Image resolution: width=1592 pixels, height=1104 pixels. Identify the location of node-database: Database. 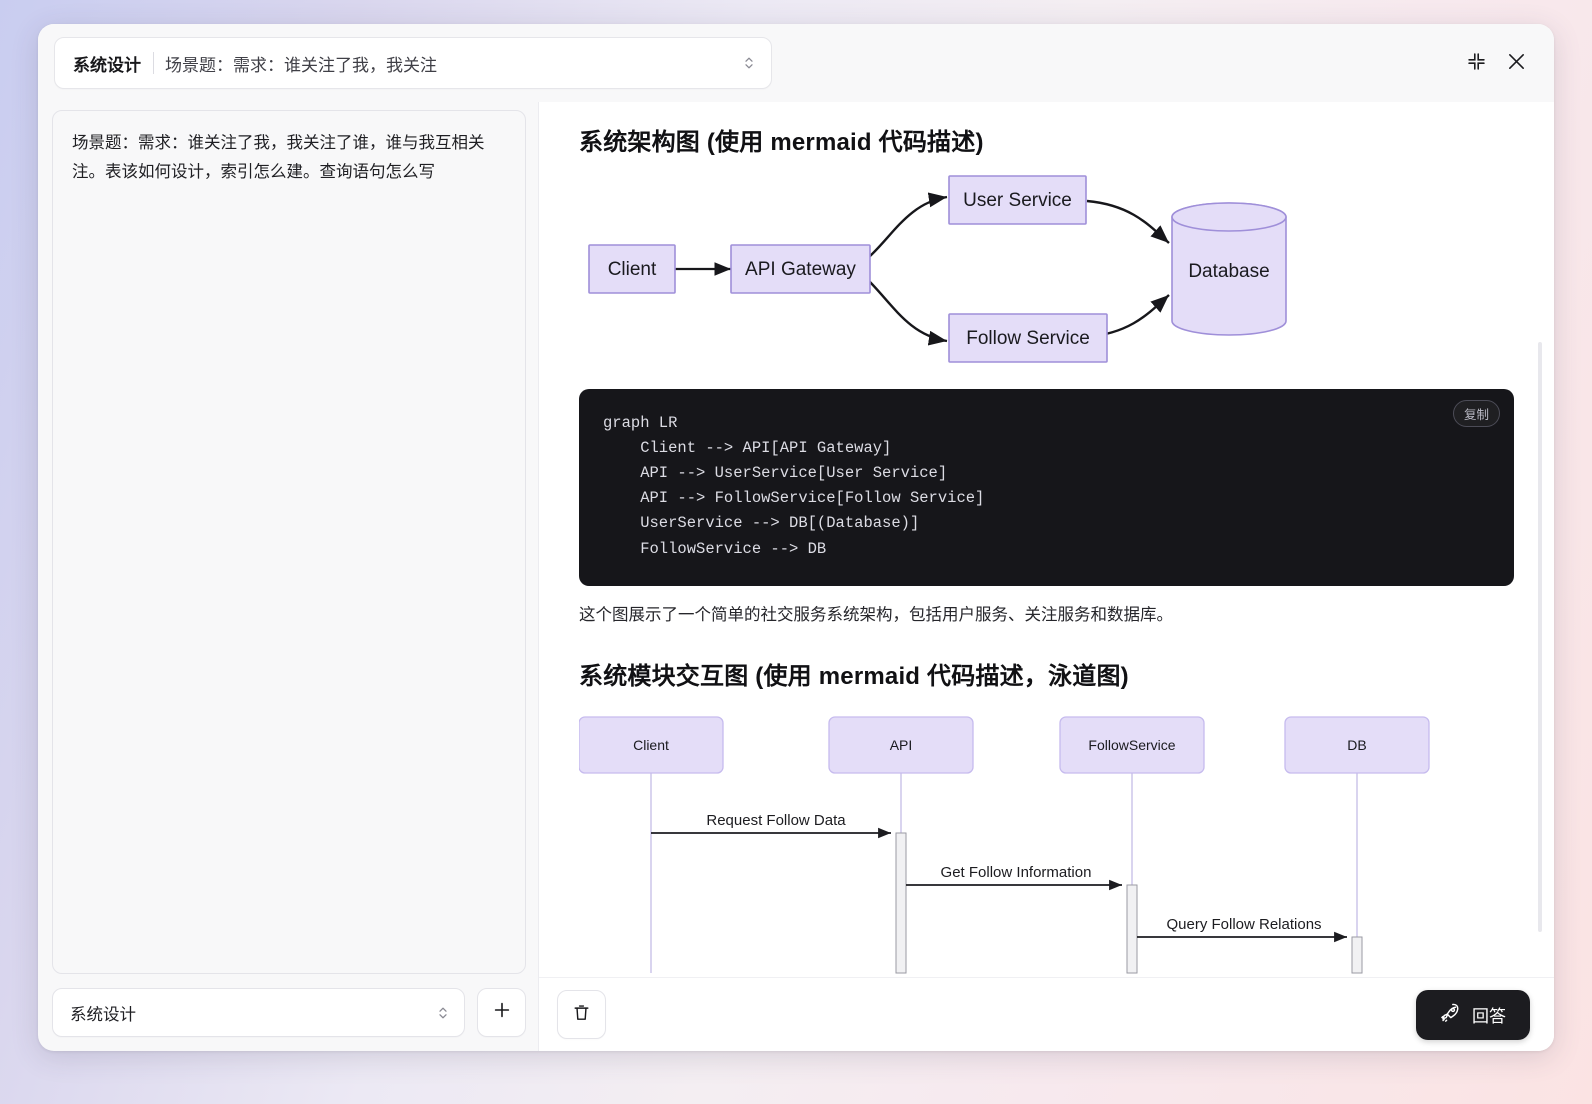
(1229, 269).